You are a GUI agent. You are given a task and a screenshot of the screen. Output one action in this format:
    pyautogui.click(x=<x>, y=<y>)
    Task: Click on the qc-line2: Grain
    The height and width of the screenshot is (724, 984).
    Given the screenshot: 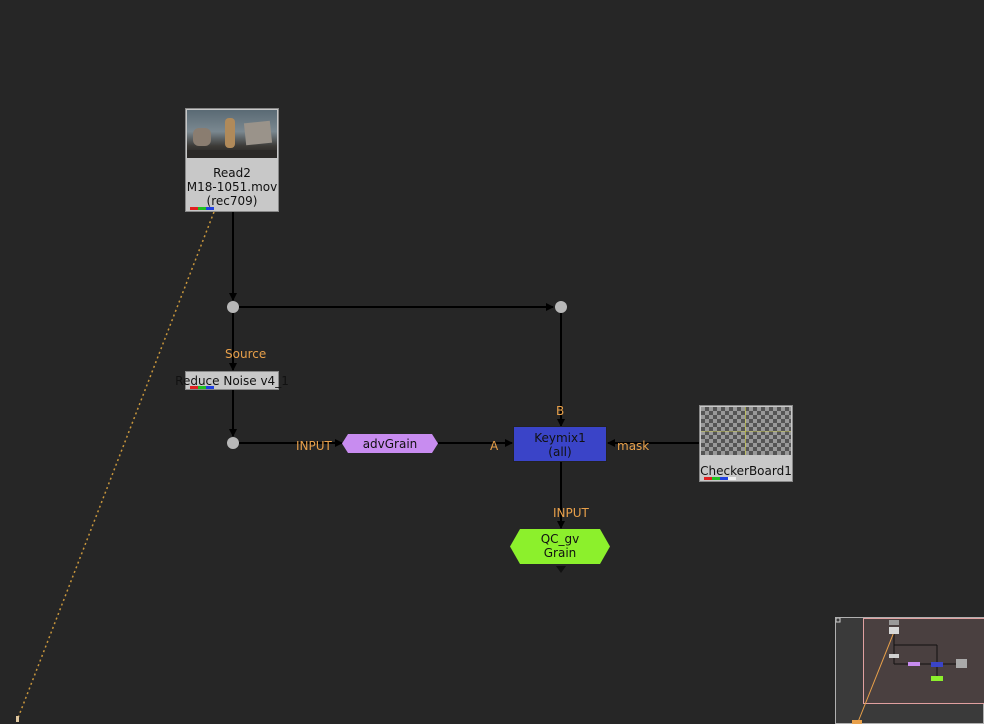 What is the action you would take?
    pyautogui.click(x=560, y=553)
    